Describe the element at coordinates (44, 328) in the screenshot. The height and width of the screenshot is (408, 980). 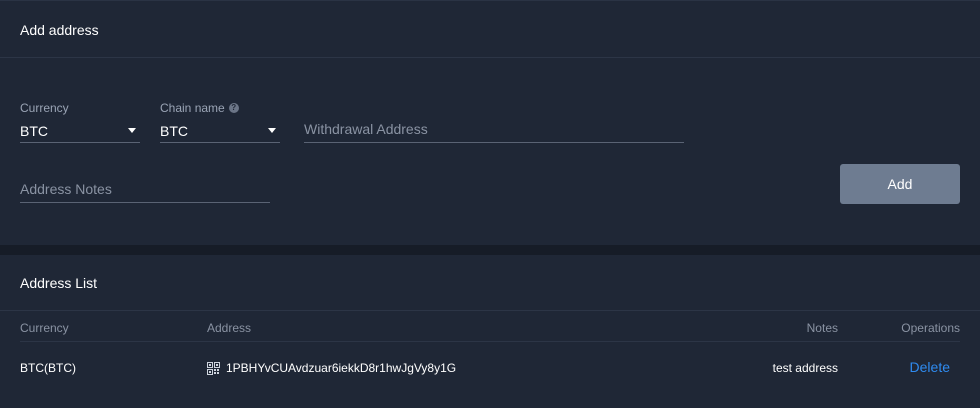
I see `column-header-currency: Currency` at that location.